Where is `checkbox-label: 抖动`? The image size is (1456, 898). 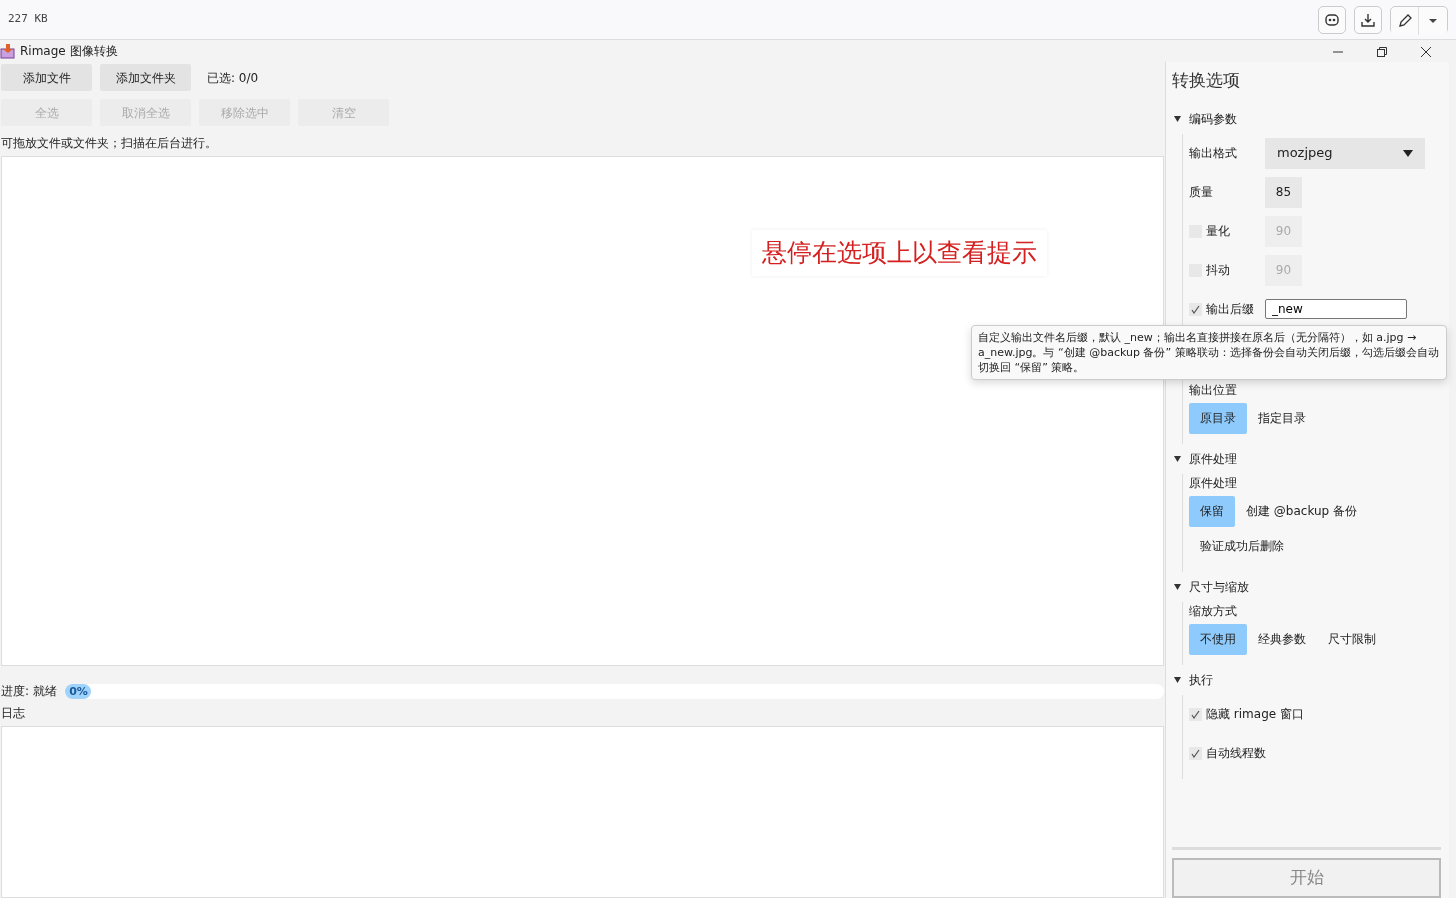
checkbox-label: 抖动 is located at coordinates (1218, 270).